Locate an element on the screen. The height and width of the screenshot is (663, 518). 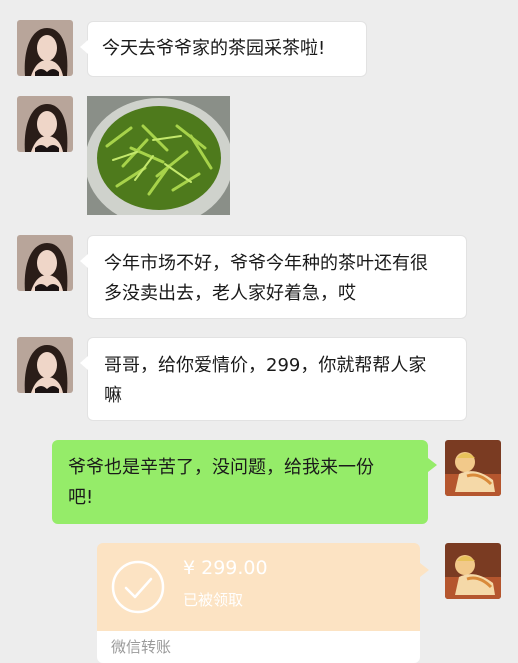
message-text-line: 多没卖出去，老人家好着急，哎 is located at coordinates (230, 293).